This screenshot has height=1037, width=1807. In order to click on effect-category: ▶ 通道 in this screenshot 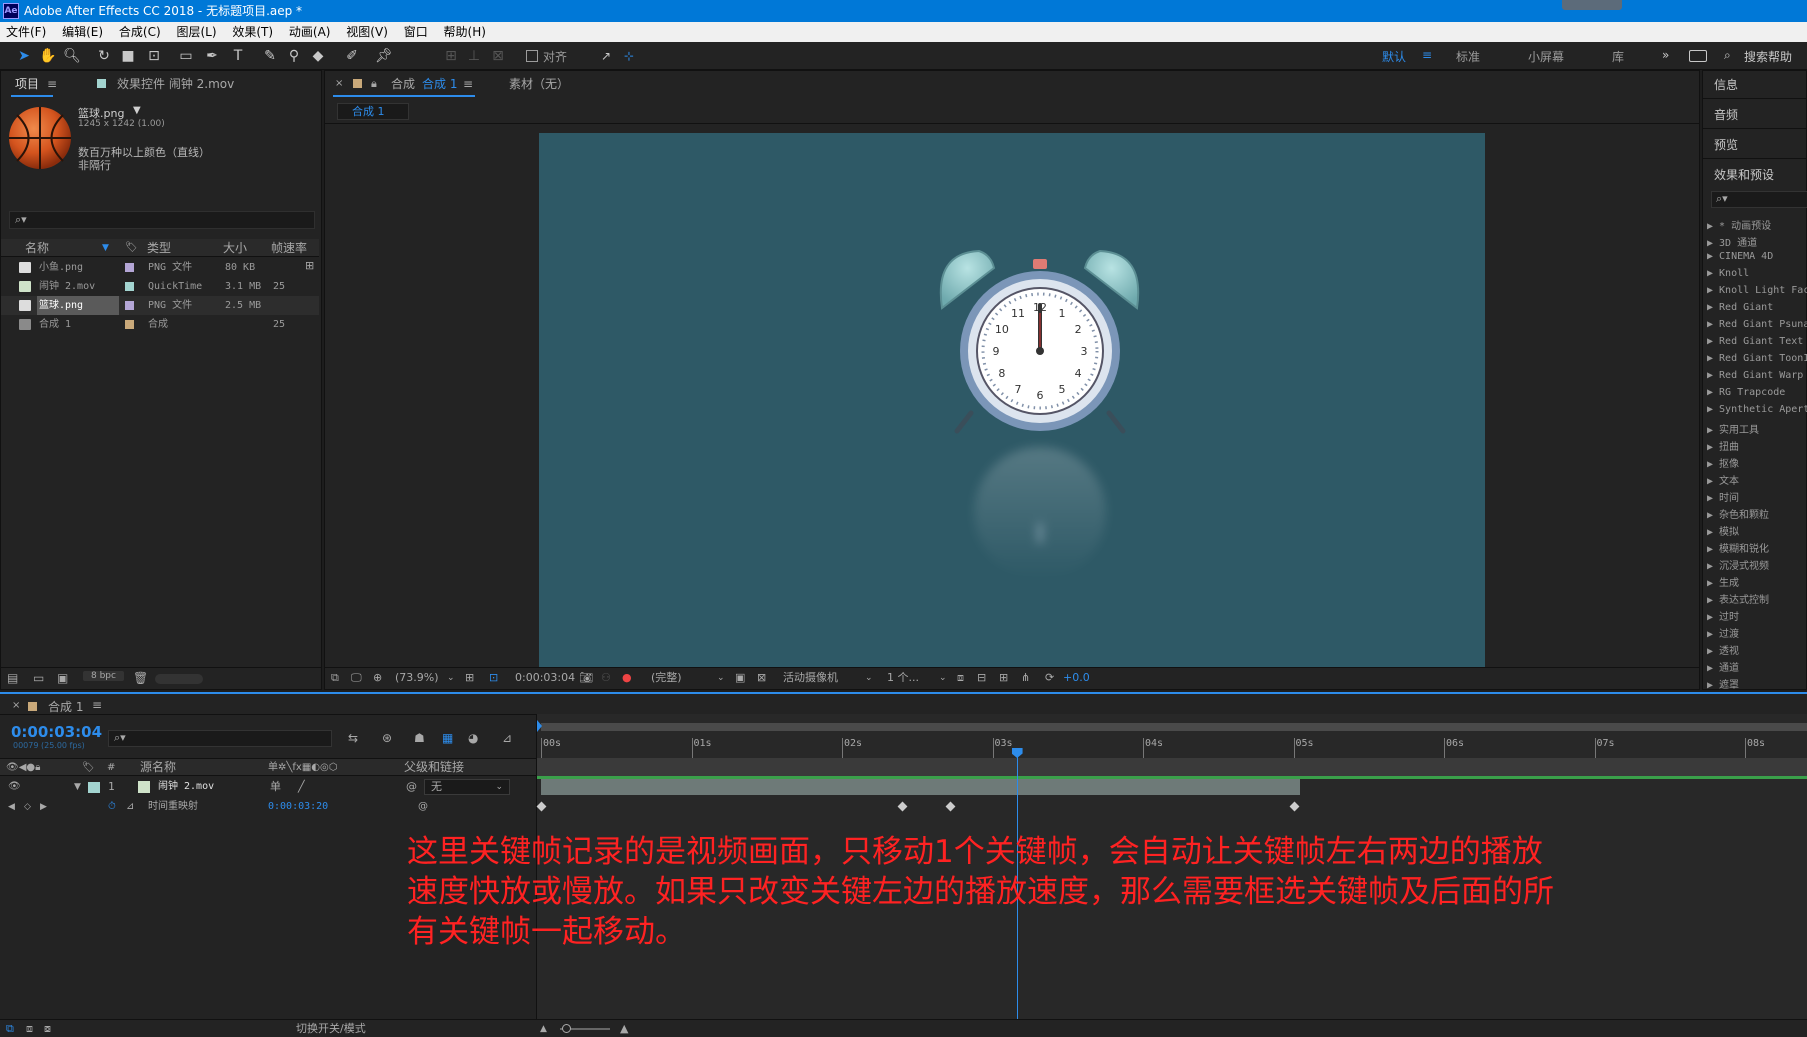, I will do `click(1757, 666)`.